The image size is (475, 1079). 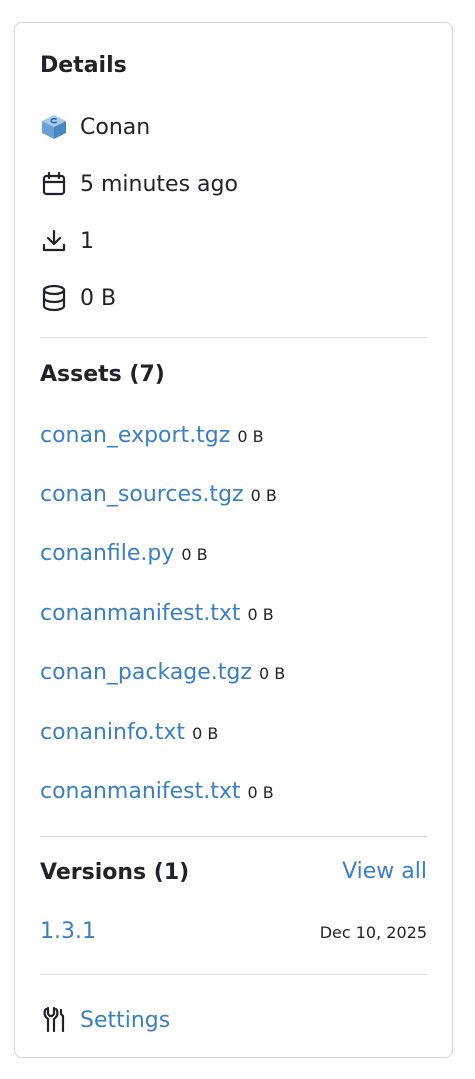 I want to click on downloads-row: 1, so click(x=67, y=241).